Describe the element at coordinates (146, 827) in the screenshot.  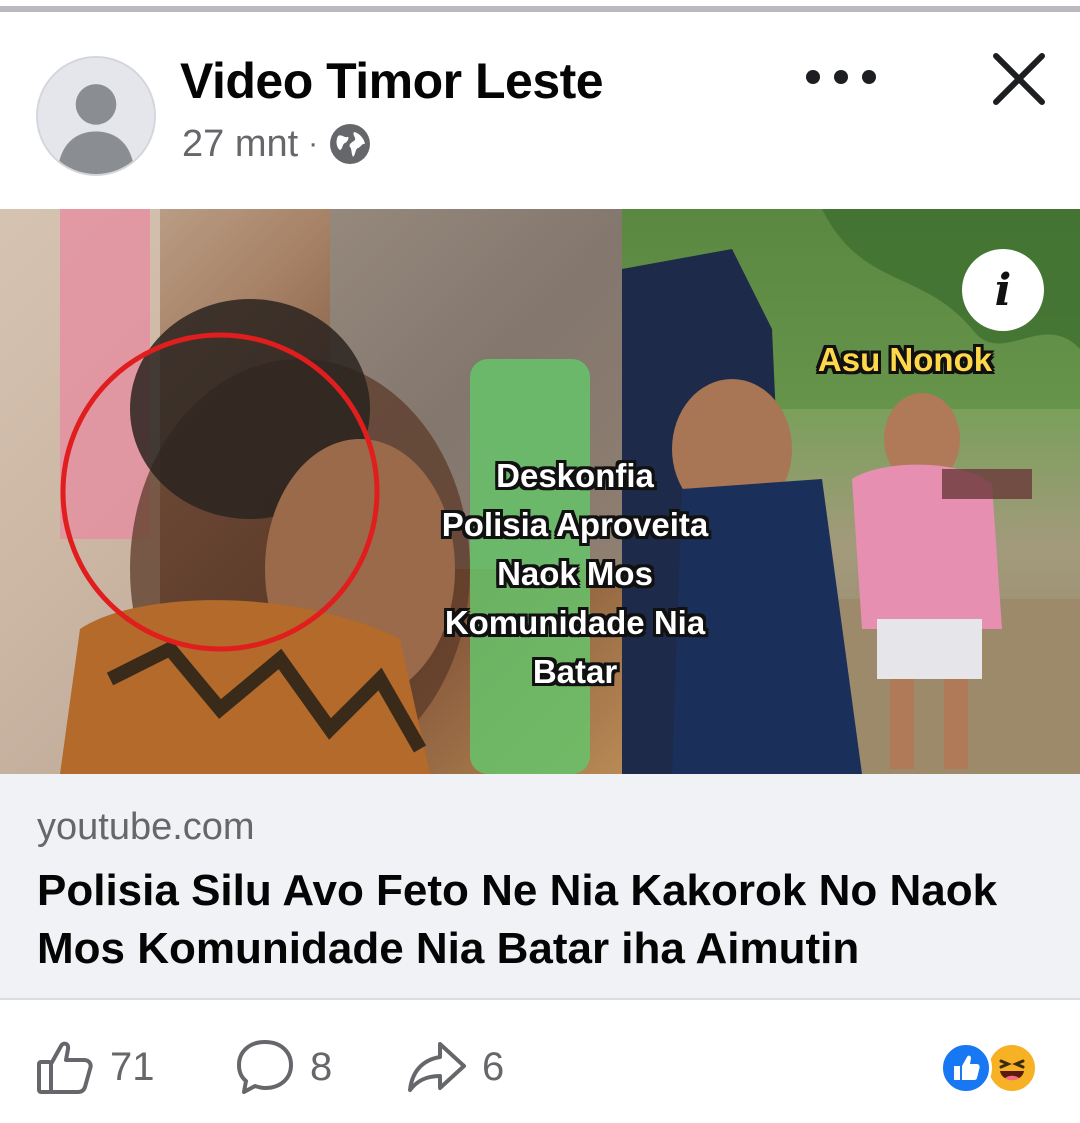
I see `link-domain: youtube.com` at that location.